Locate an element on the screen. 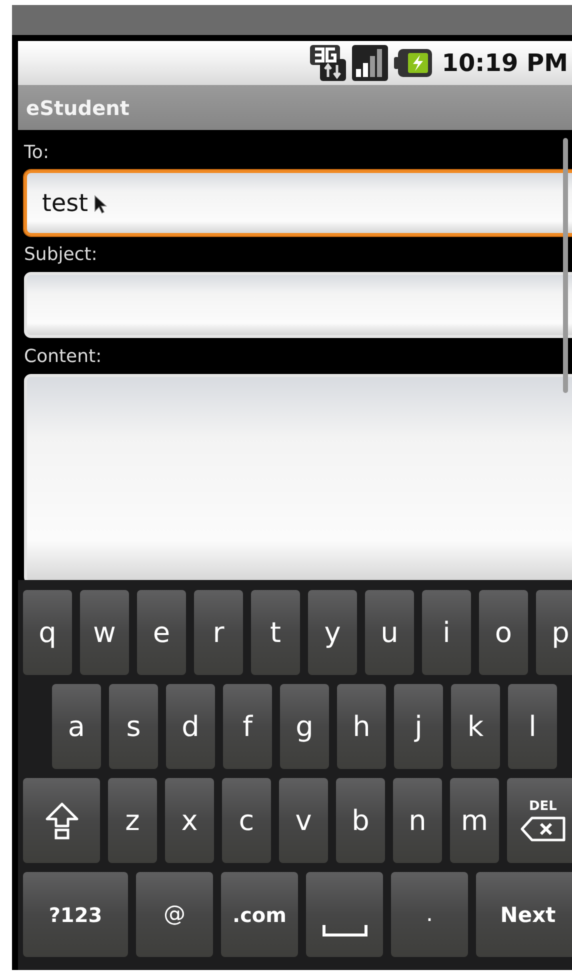  keyboard-key: r is located at coordinates (218, 632).